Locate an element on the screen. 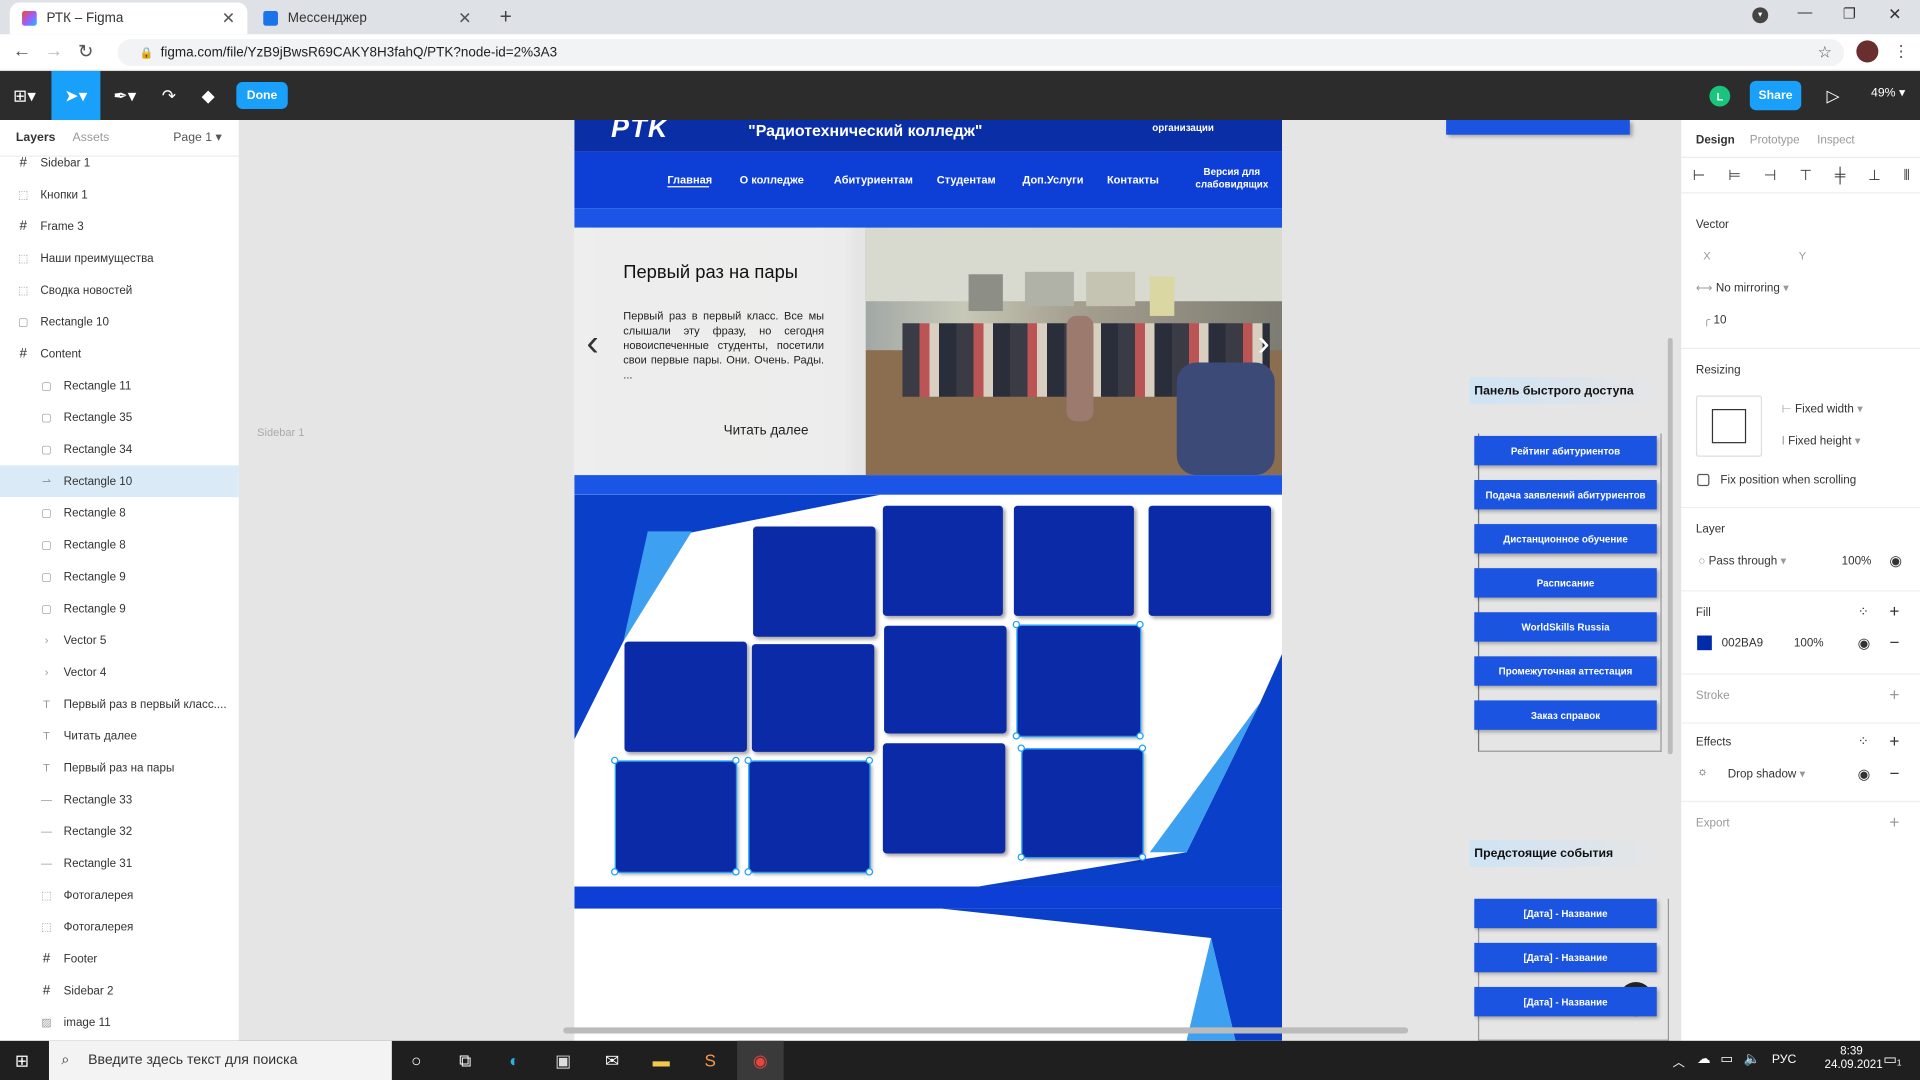 The height and width of the screenshot is (1080, 1920). align-center-v-icon: ╪ is located at coordinates (1840, 175).